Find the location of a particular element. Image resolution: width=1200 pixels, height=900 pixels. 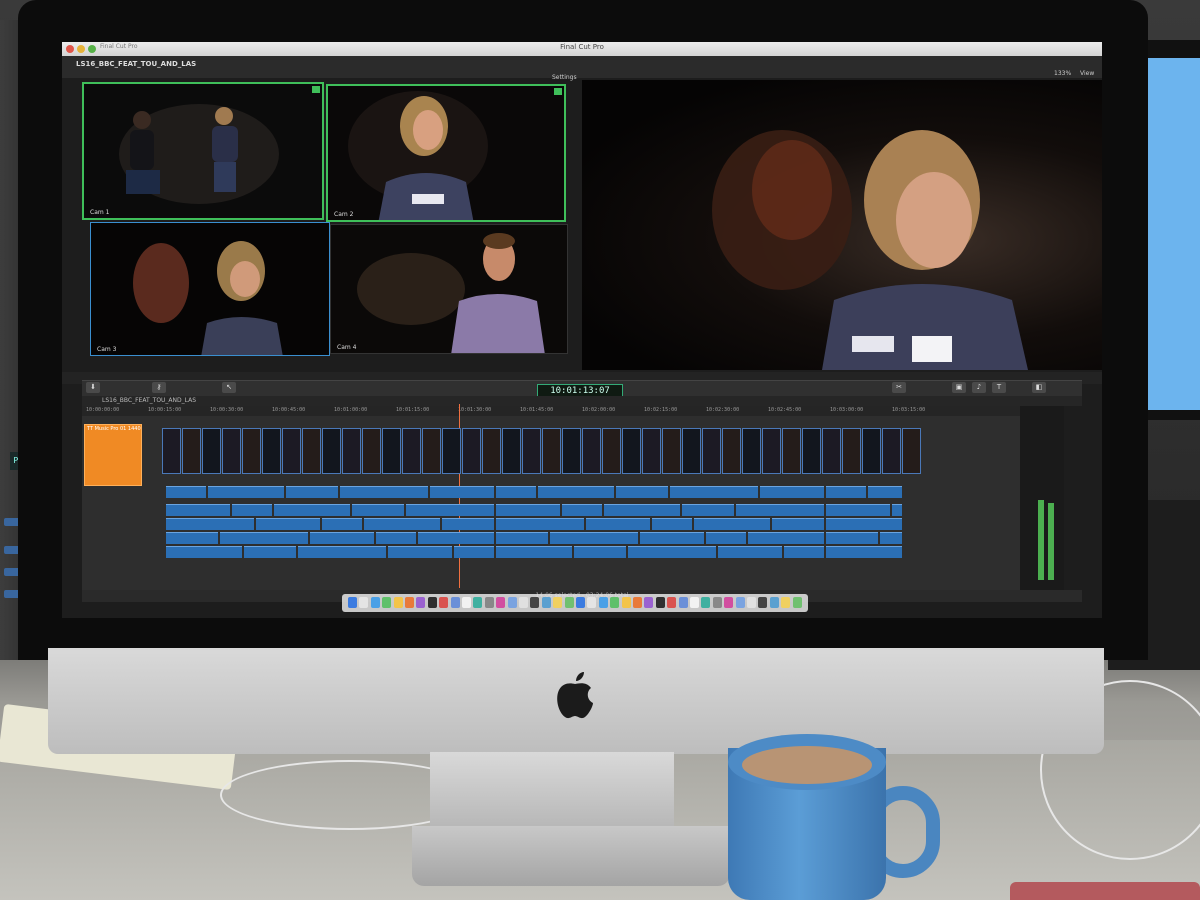

angle-cam-3: Cam 3 is located at coordinates (210, 289).